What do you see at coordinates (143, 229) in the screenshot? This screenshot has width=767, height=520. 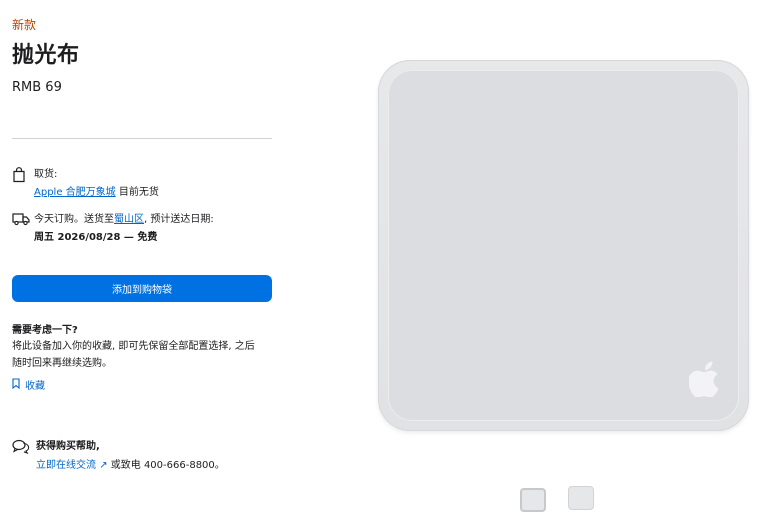 I see `delivery-info: 今天订购。送货至蜀山区, 预计送达日期: 周五 2026/08/28 — 免费` at bounding box center [143, 229].